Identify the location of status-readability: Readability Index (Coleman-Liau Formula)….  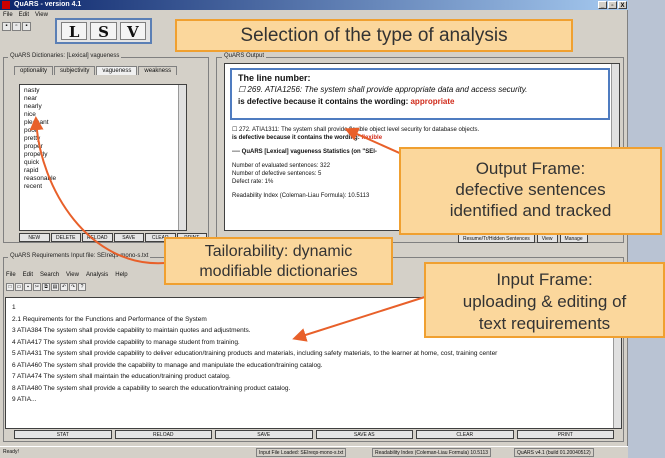
(432, 452).